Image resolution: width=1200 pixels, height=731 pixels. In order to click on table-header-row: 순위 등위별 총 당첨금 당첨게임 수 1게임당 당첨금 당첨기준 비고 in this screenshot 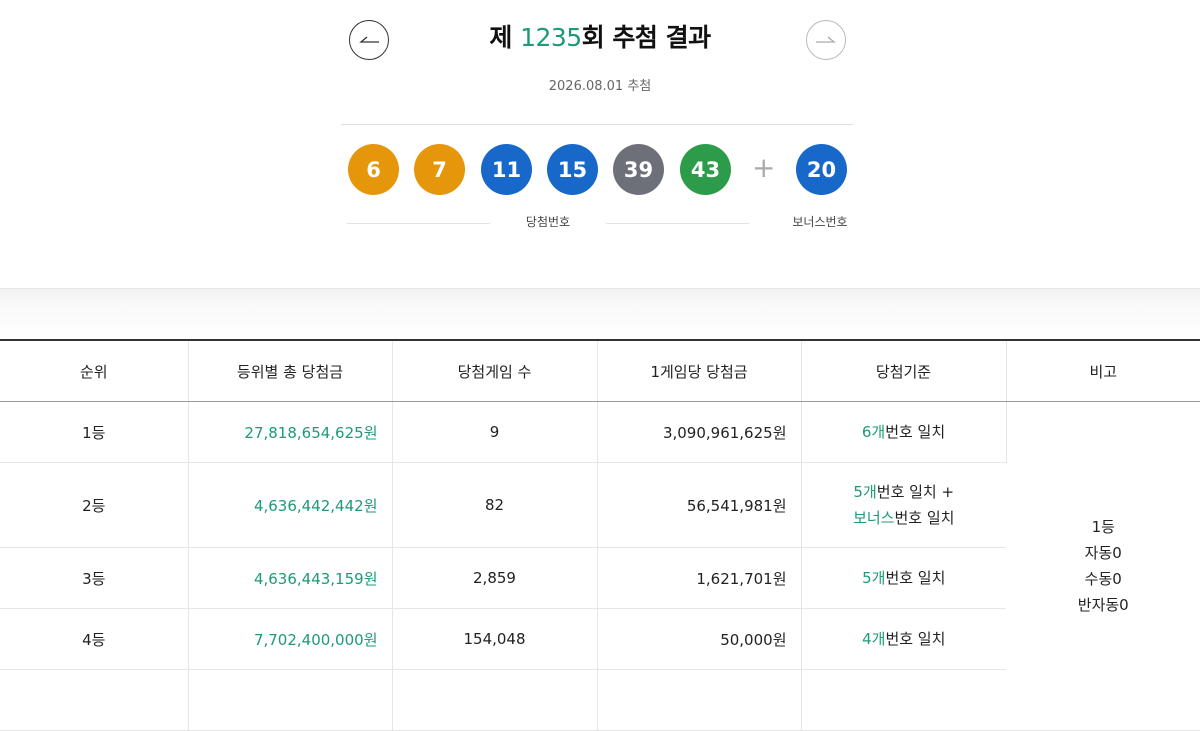, I will do `click(600, 370)`.